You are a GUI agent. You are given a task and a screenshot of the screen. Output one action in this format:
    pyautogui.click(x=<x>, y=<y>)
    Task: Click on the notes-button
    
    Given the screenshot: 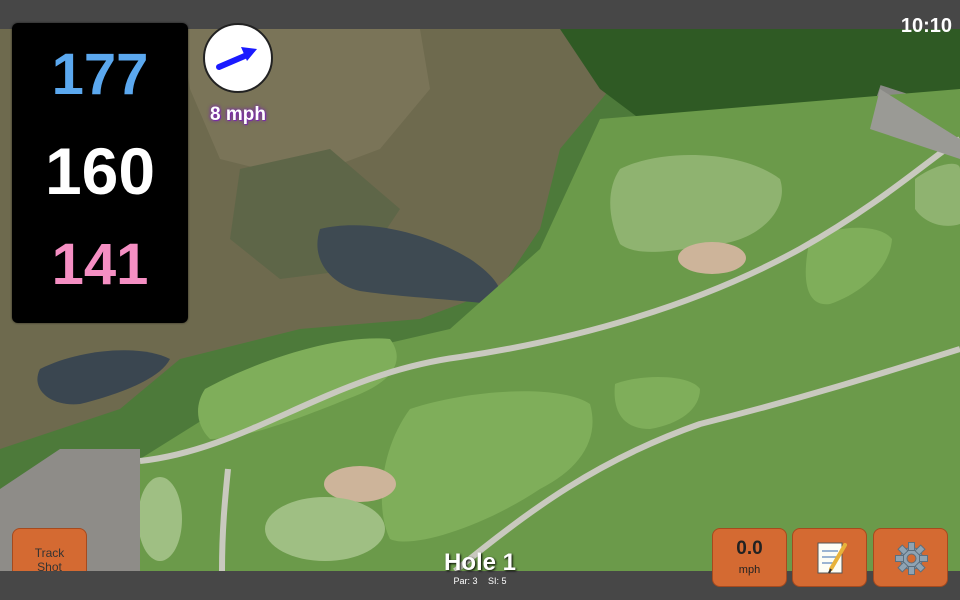 What is the action you would take?
    pyautogui.click(x=829, y=557)
    